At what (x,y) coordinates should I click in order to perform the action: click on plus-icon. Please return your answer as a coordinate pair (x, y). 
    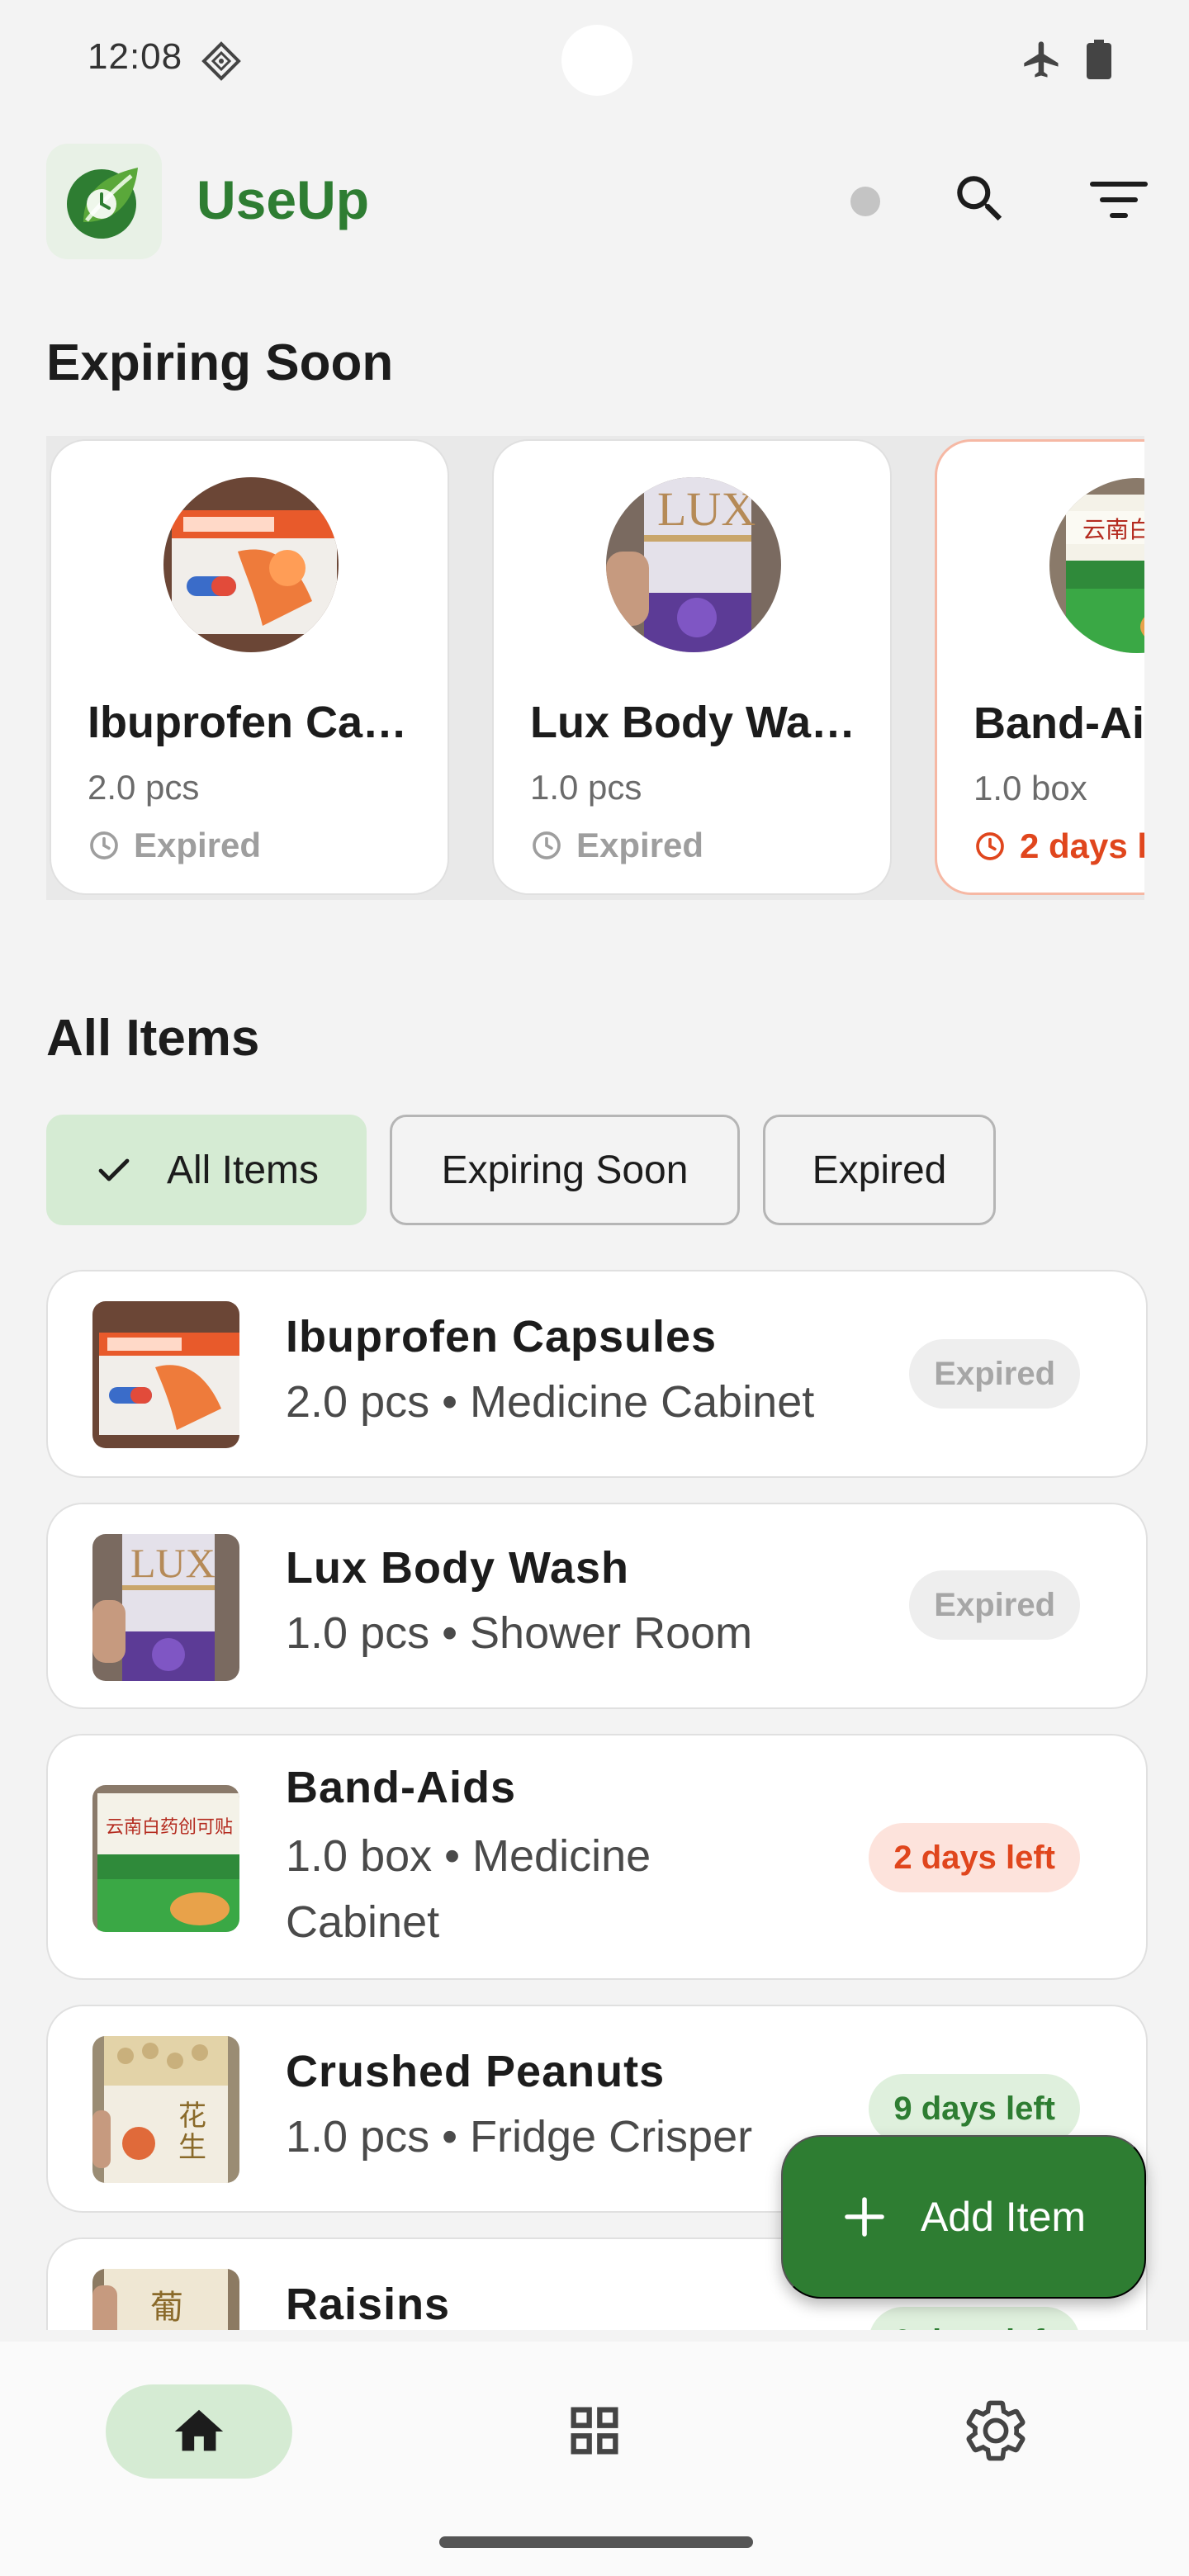
    Looking at the image, I should click on (864, 2217).